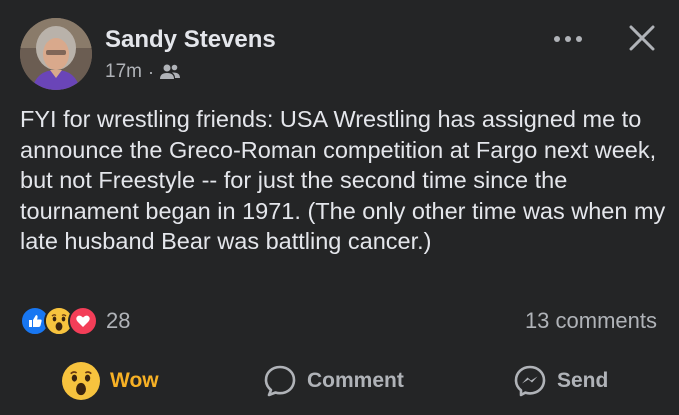 This screenshot has height=415, width=679. I want to click on close-icon, so click(642, 38).